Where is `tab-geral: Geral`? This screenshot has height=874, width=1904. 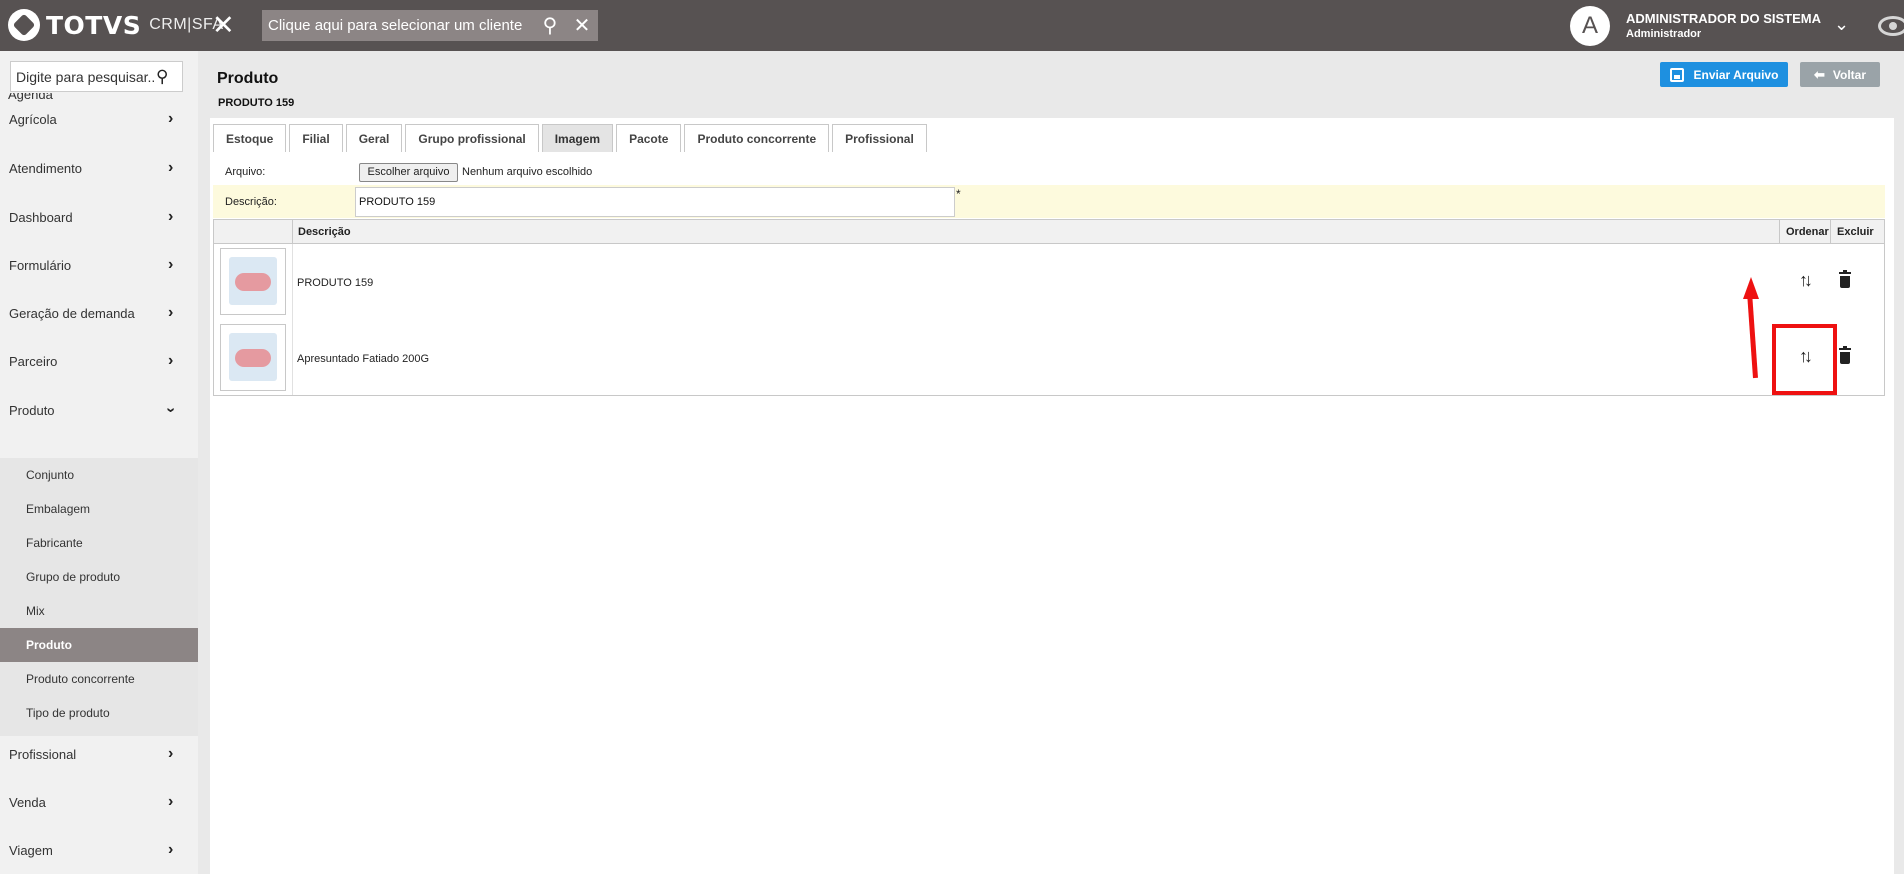
tab-geral: Geral is located at coordinates (374, 138).